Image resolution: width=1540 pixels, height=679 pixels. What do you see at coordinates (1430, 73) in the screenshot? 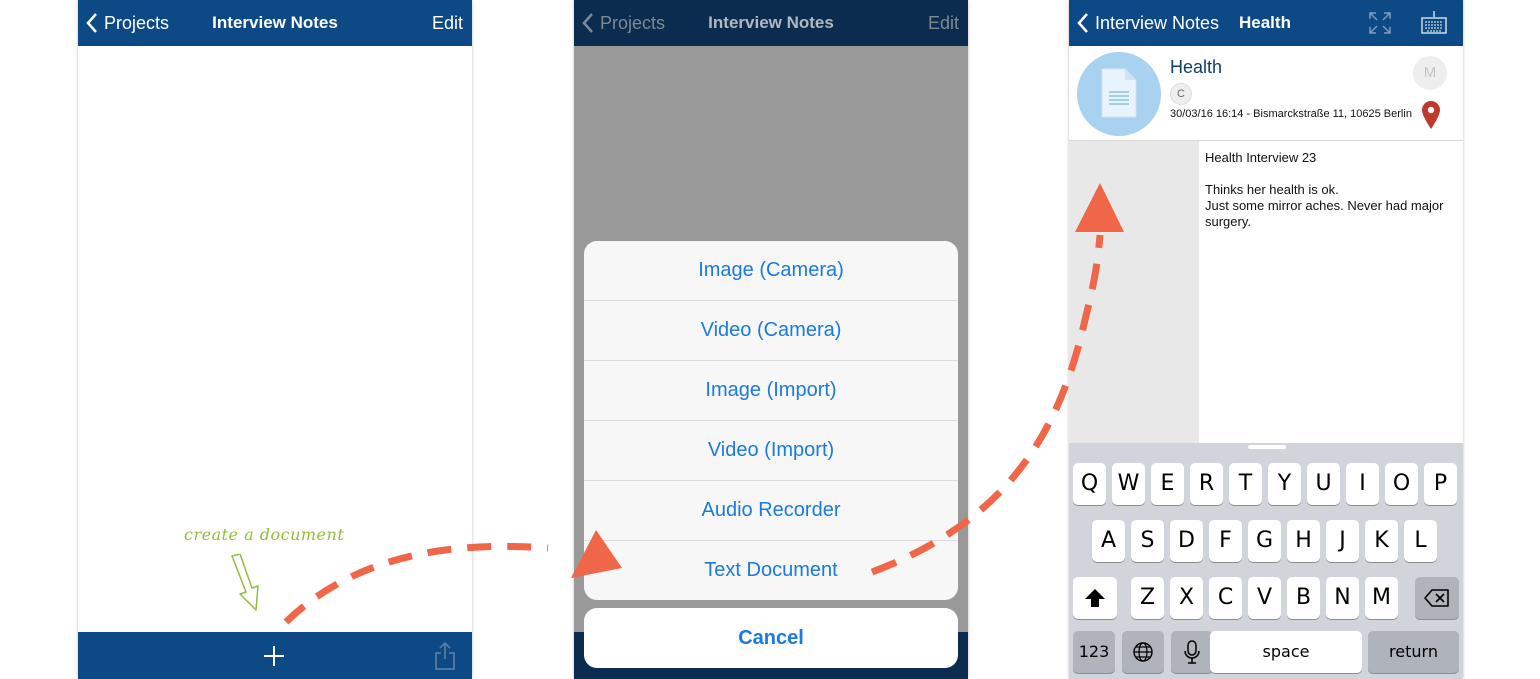
I see `marker-badge: M` at bounding box center [1430, 73].